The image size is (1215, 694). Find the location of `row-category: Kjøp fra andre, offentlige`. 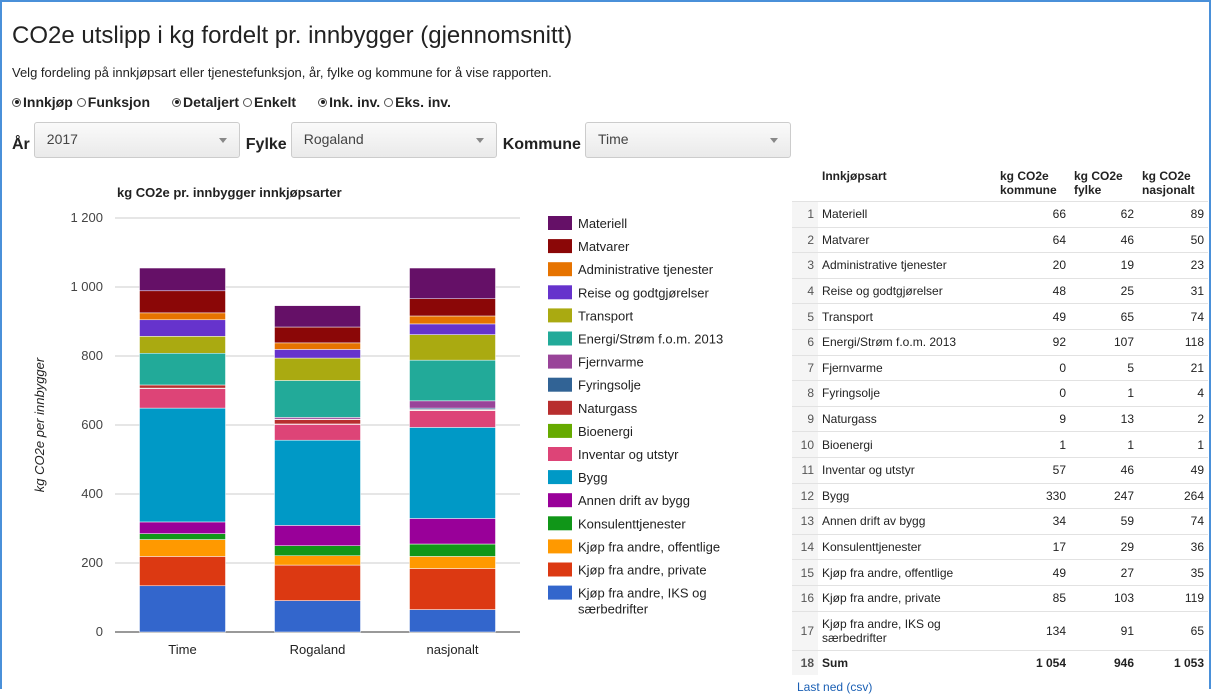

row-category: Kjøp fra andre, offentlige is located at coordinates (907, 572).